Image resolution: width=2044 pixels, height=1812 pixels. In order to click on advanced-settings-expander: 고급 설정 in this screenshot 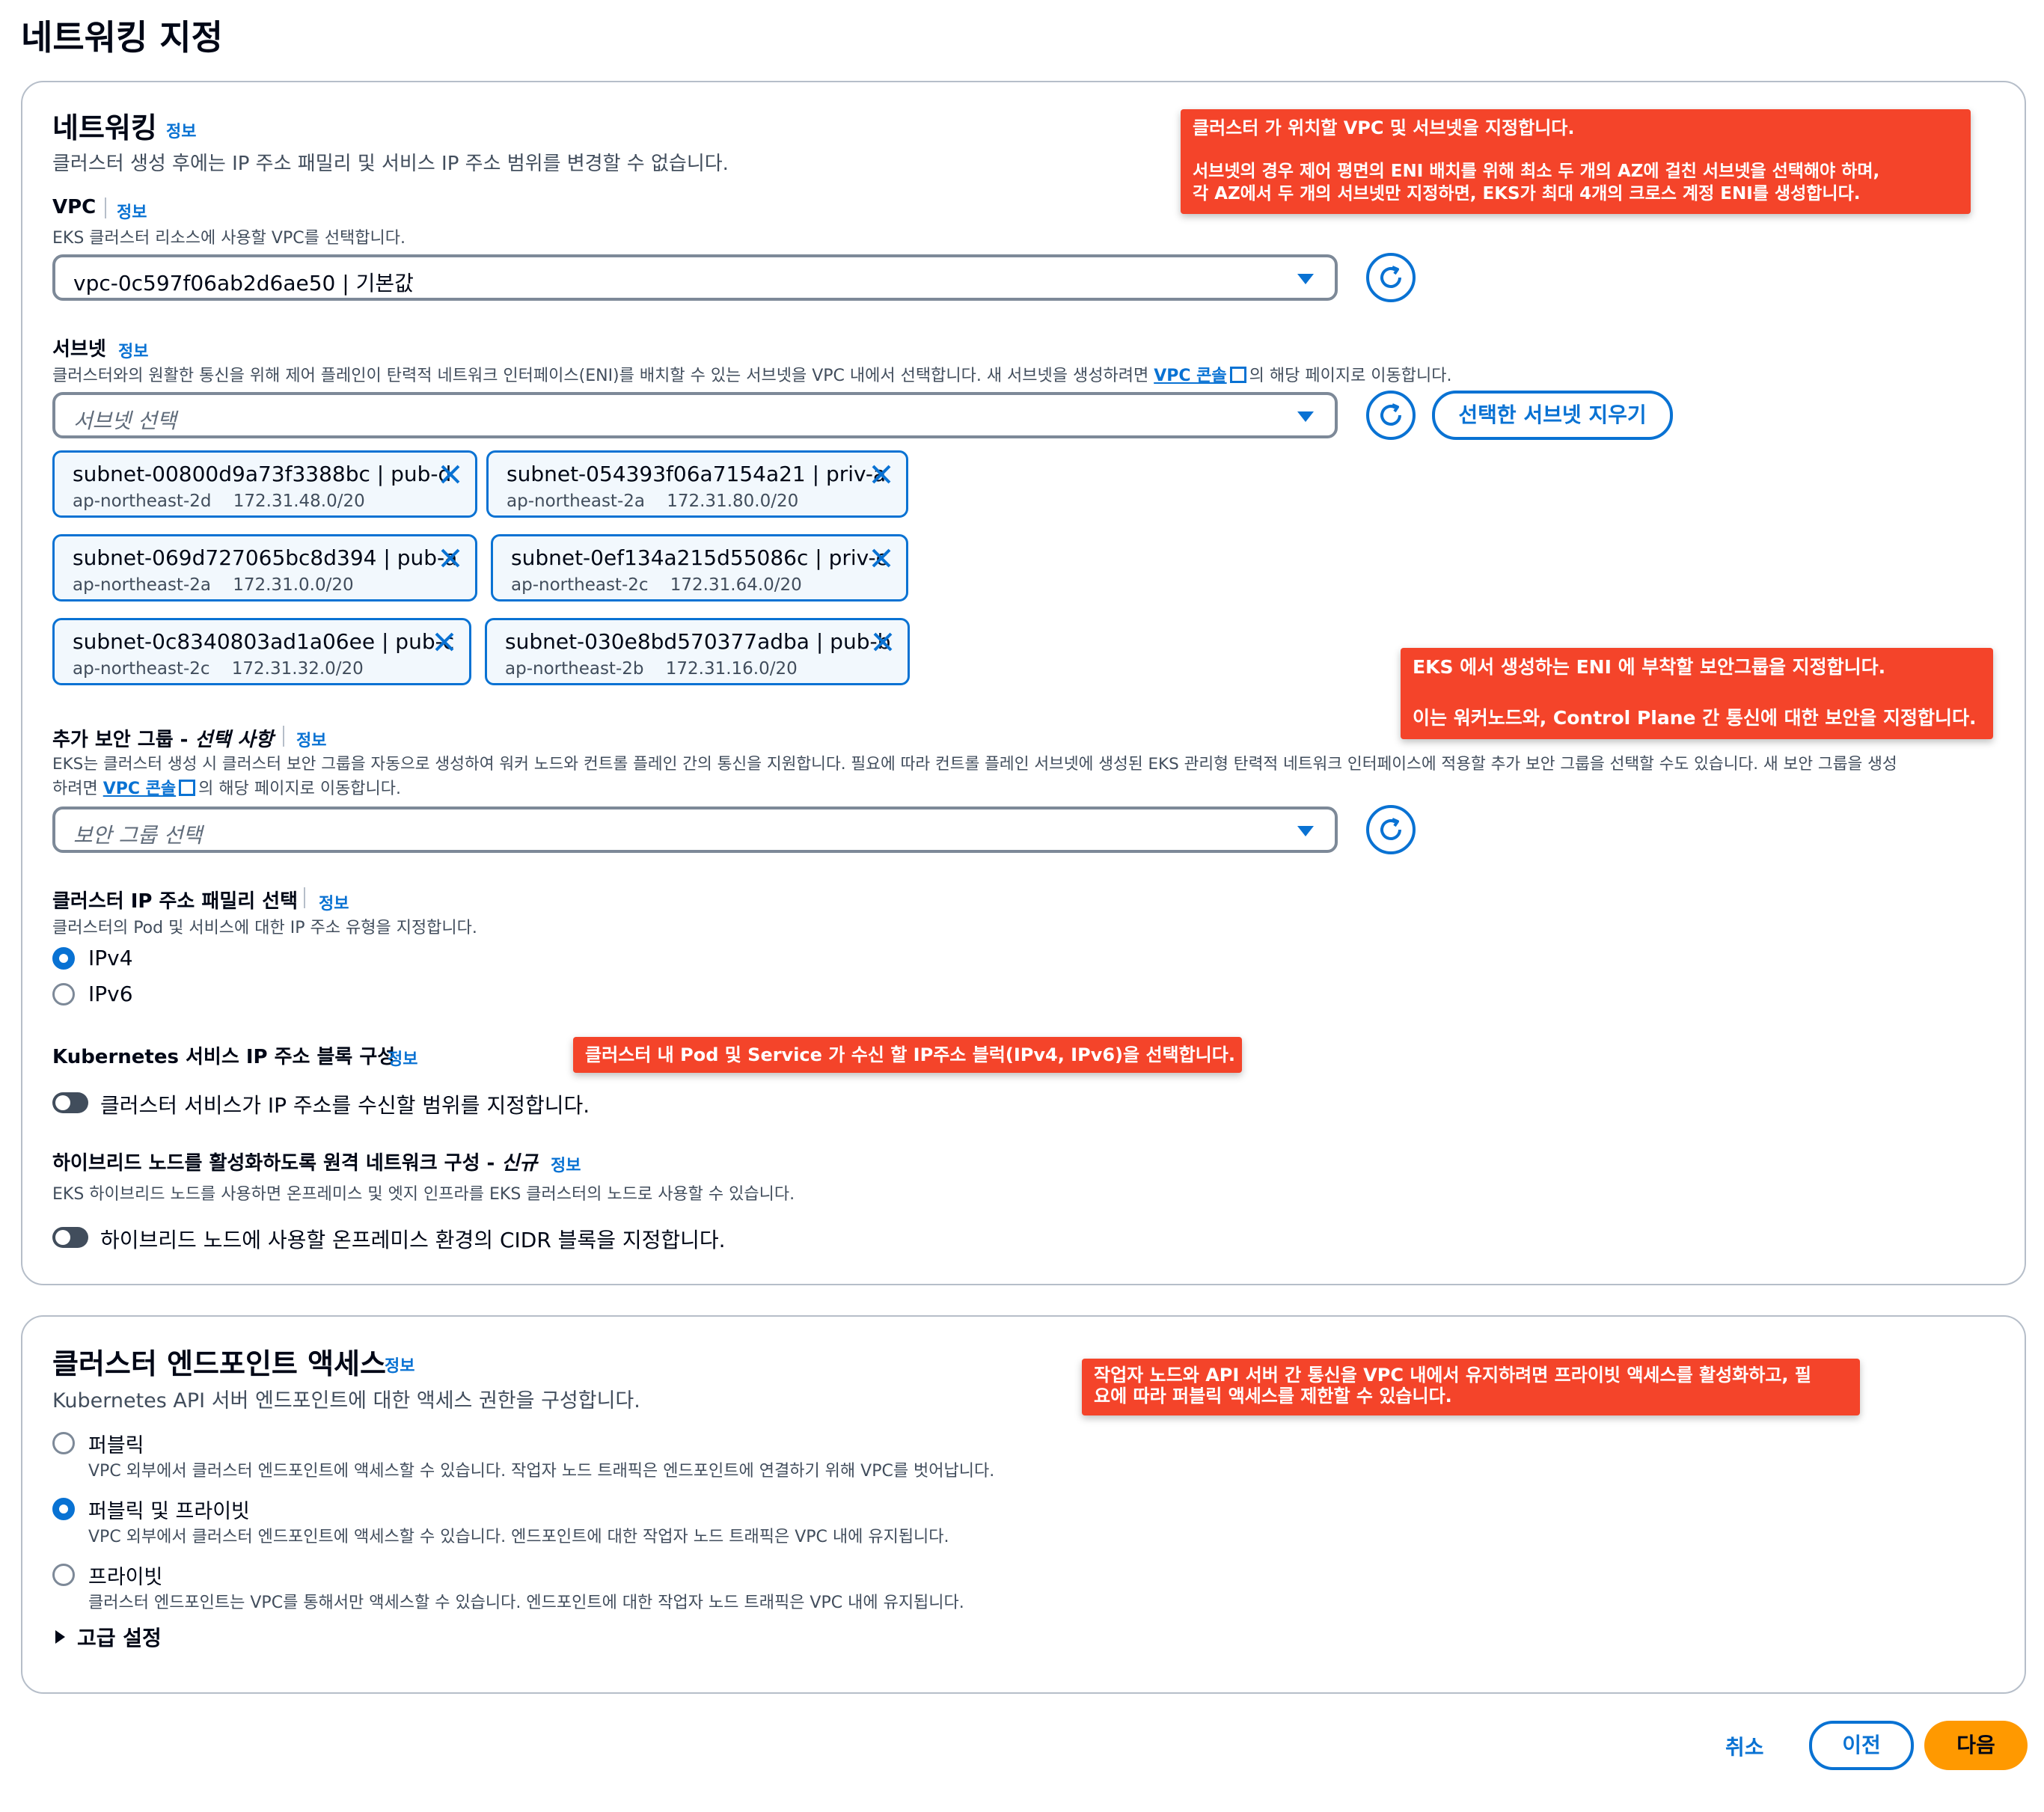, I will do `click(108, 1637)`.